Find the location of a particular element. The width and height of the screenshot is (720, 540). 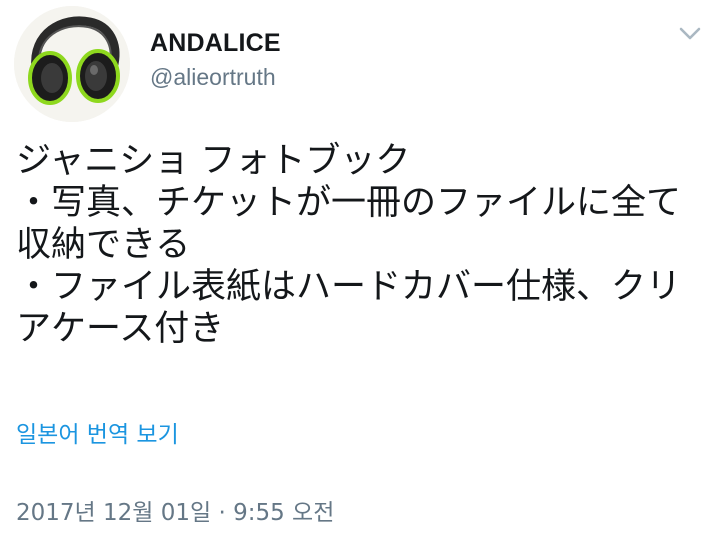

tweet-text-line: ジャニショ フォトブック is located at coordinates (213, 161).